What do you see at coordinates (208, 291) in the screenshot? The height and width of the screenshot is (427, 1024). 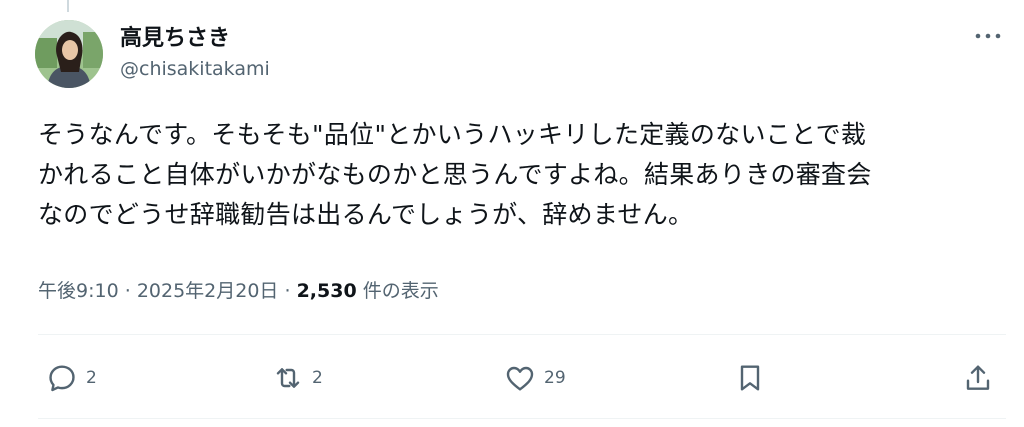 I see `post-date: 2025年2月20日` at bounding box center [208, 291].